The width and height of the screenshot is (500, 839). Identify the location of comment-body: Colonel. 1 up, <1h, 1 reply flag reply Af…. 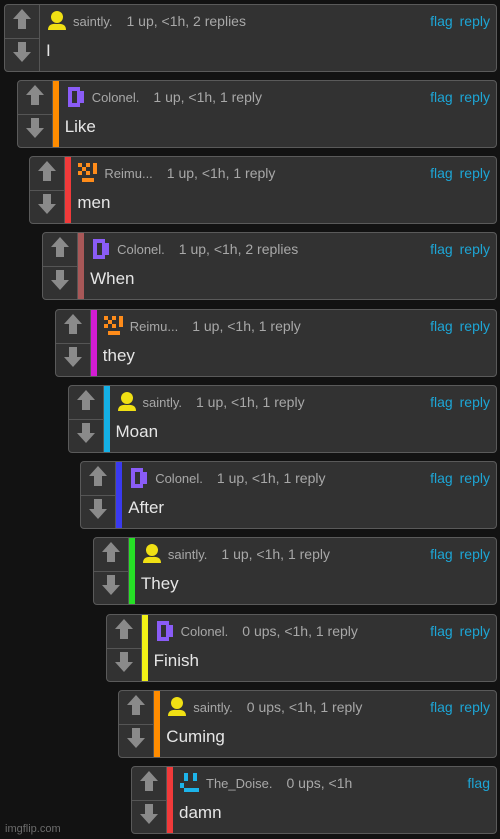
(309, 495).